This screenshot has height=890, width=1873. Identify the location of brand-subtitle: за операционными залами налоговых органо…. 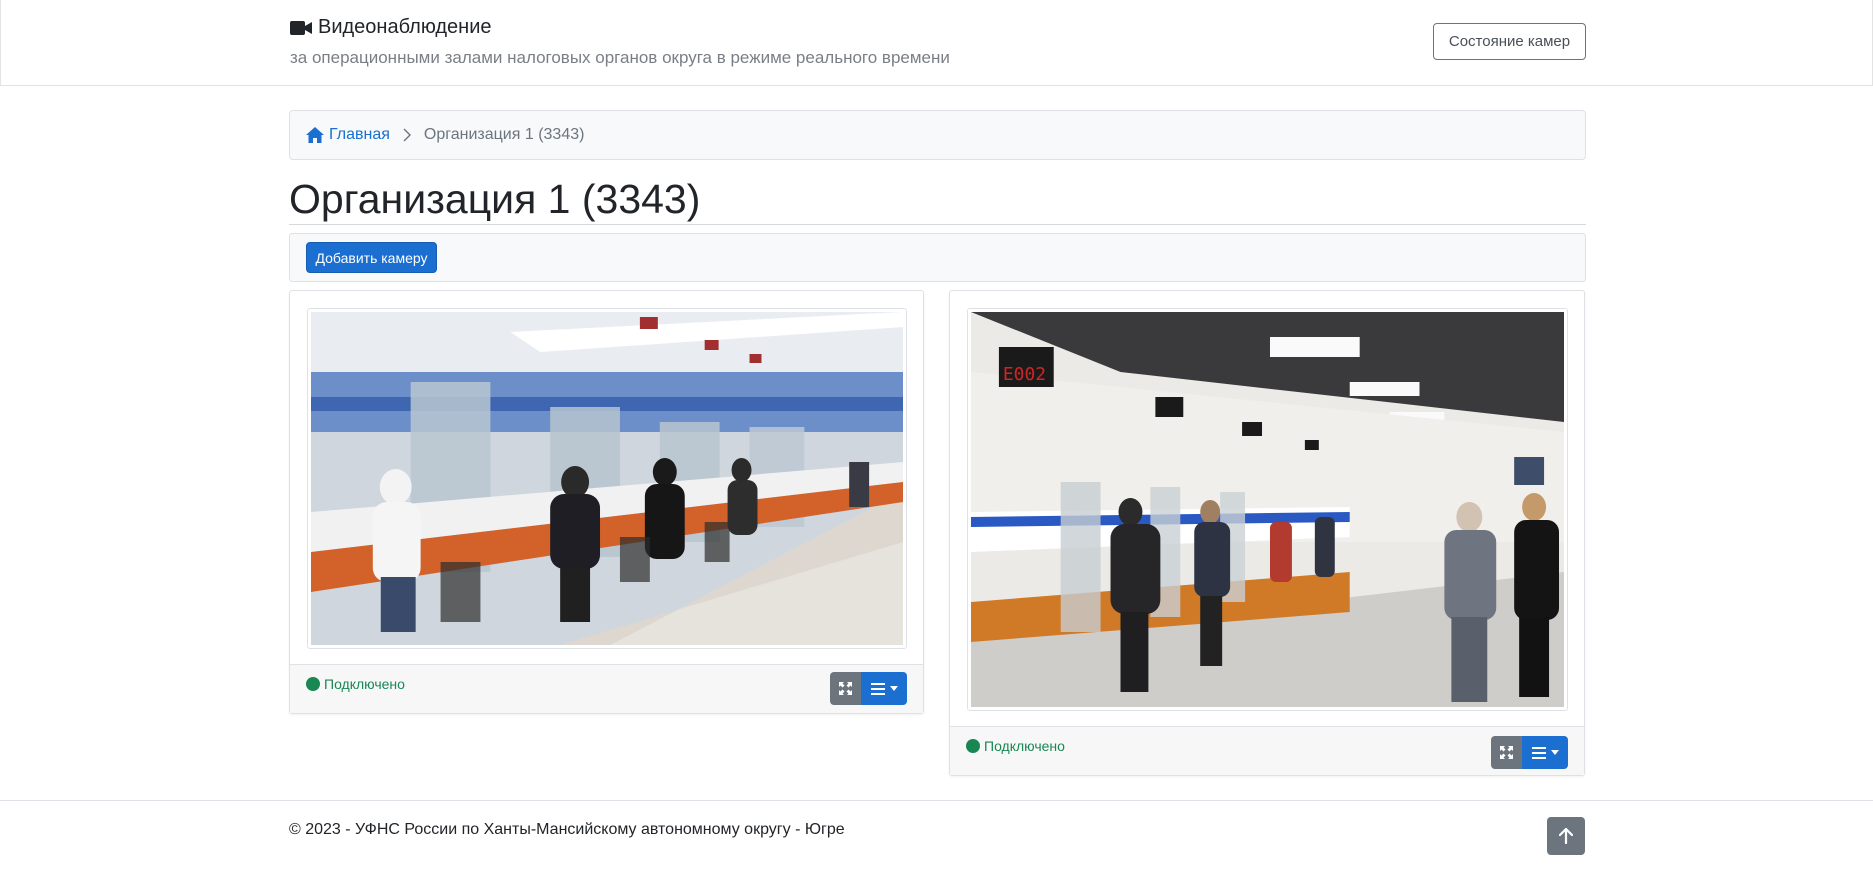
(620, 57).